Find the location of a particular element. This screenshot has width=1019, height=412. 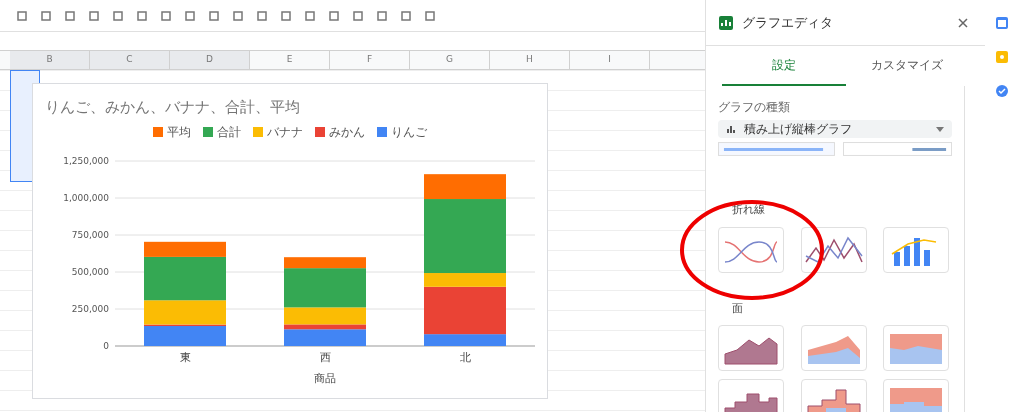

y-tick-label: 1,000,000 is located at coordinates (86, 197).